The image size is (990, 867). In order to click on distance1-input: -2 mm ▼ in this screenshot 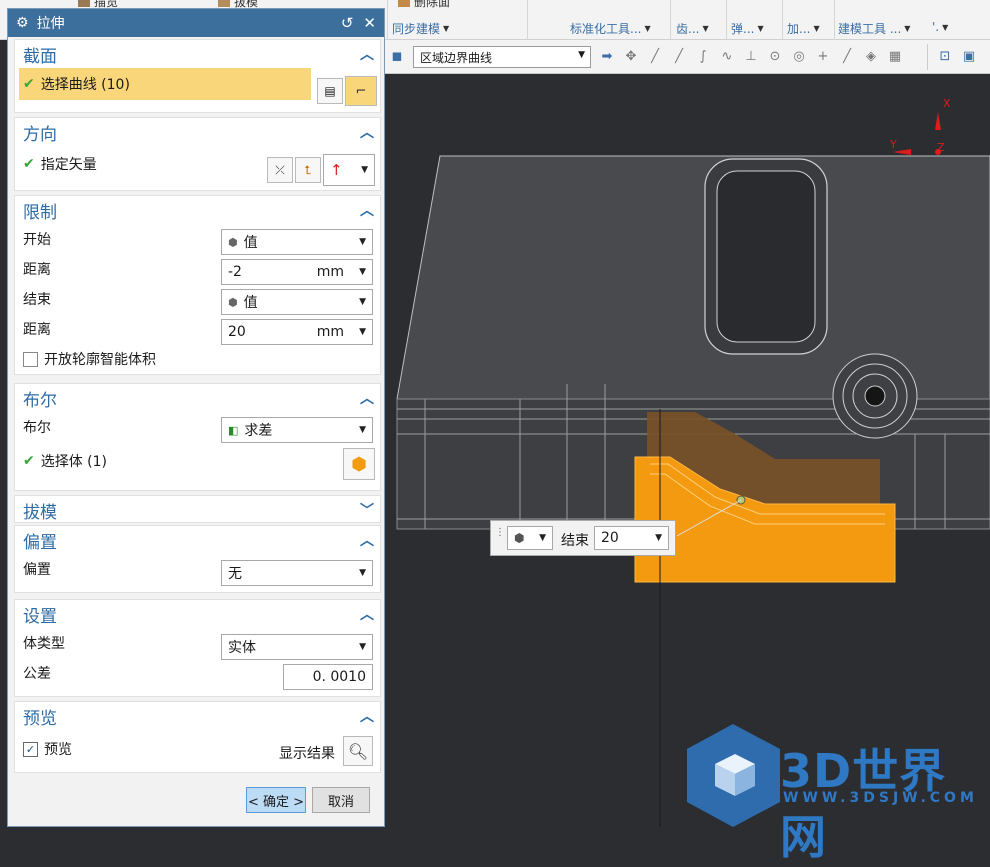, I will do `click(297, 272)`.